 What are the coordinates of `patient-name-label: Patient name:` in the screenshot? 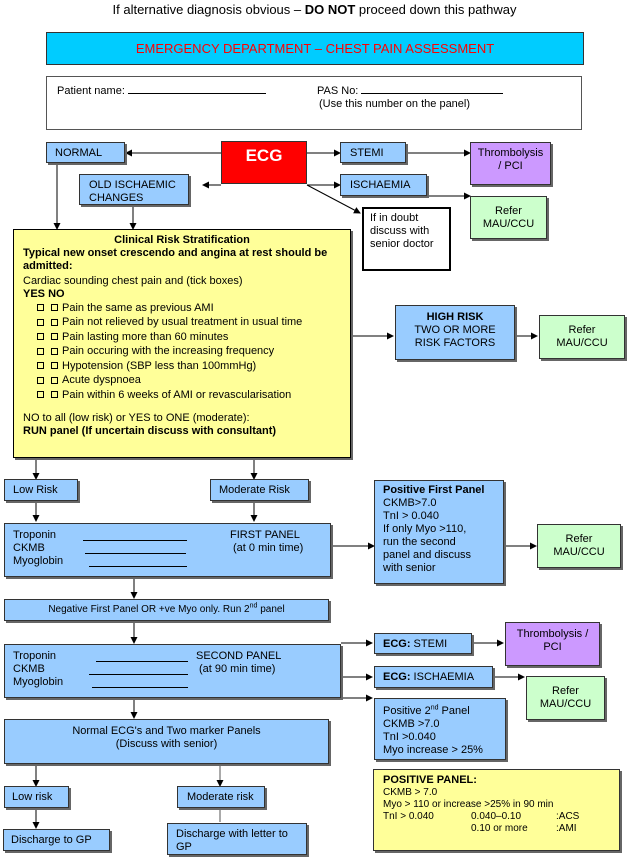 It's located at (91, 91).